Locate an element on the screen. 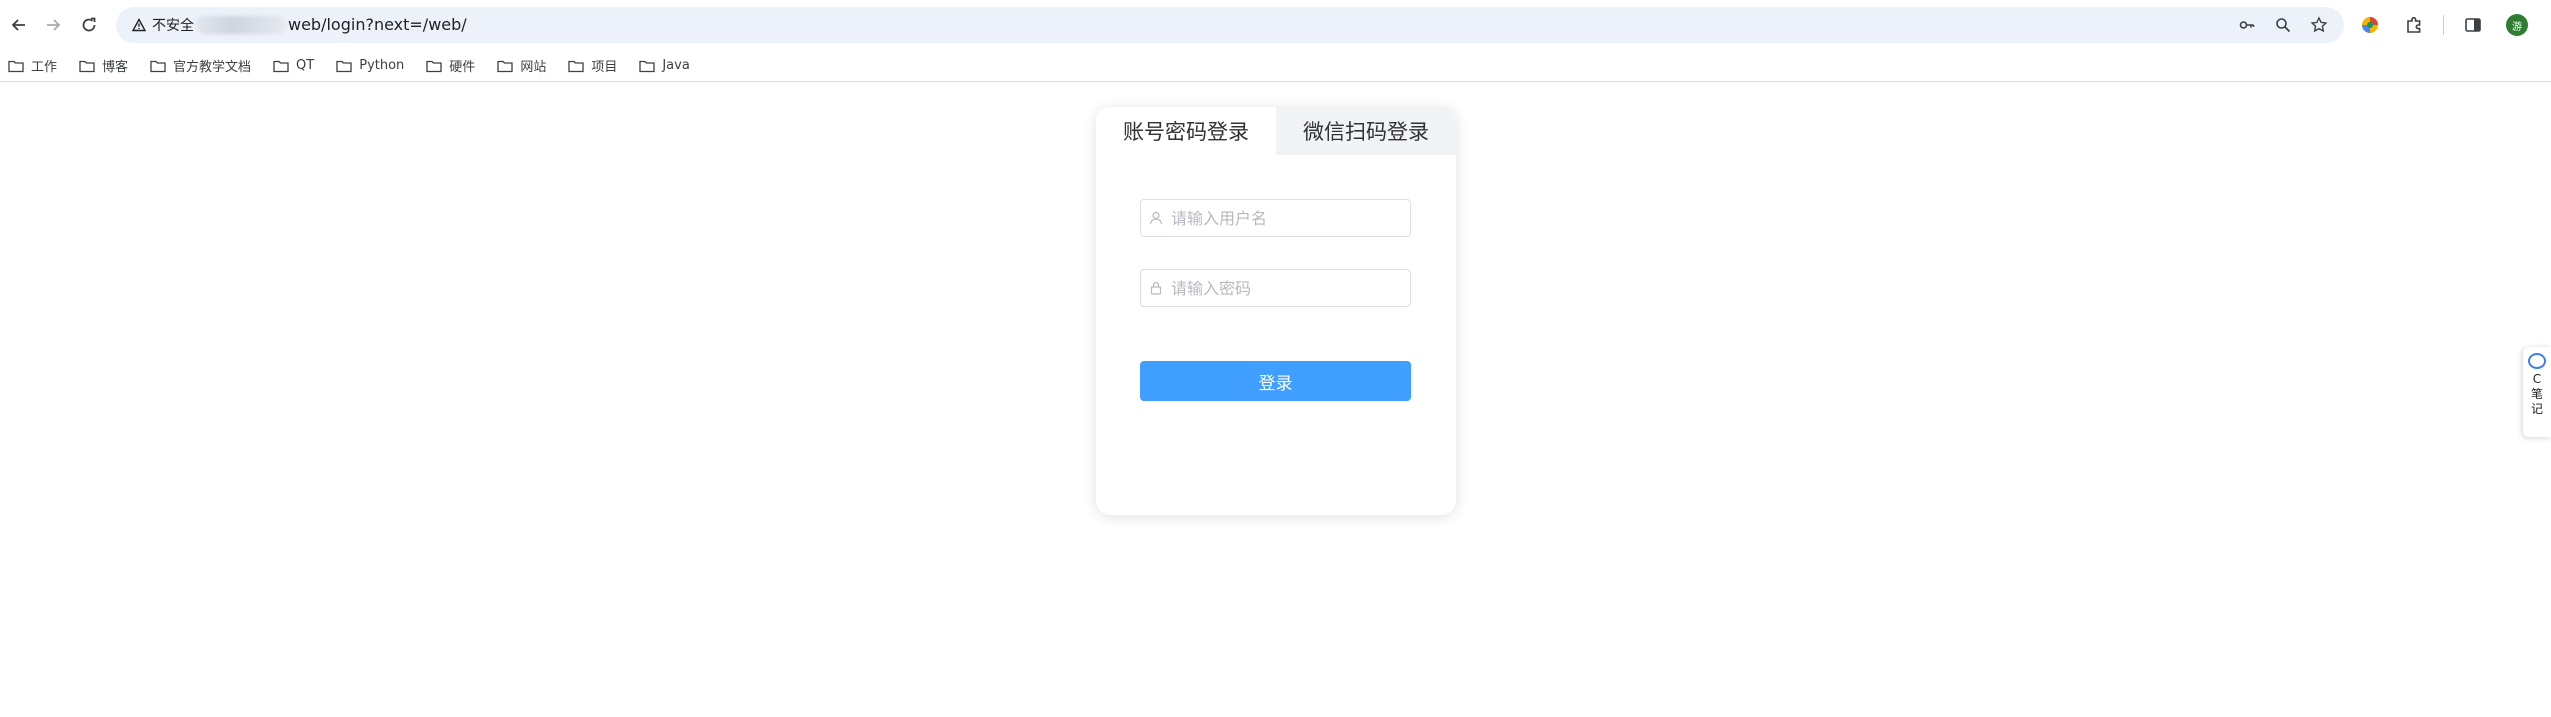 This screenshot has width=2551, height=717. bookmark-label: Python is located at coordinates (382, 65).